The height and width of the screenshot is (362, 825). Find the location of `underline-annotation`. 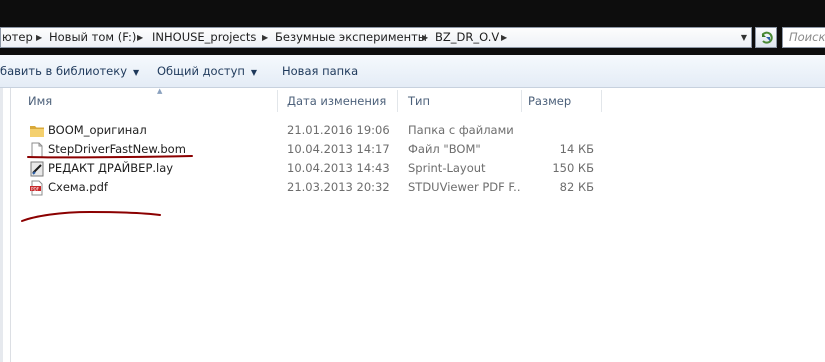

underline-annotation is located at coordinates (91, 216).